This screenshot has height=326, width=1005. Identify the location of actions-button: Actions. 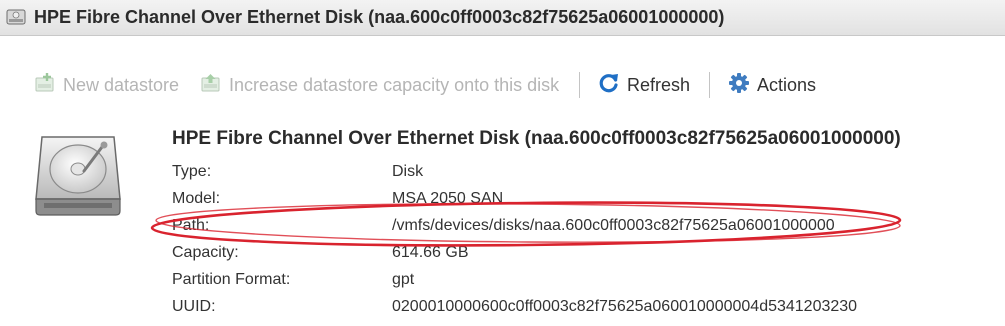
(772, 85).